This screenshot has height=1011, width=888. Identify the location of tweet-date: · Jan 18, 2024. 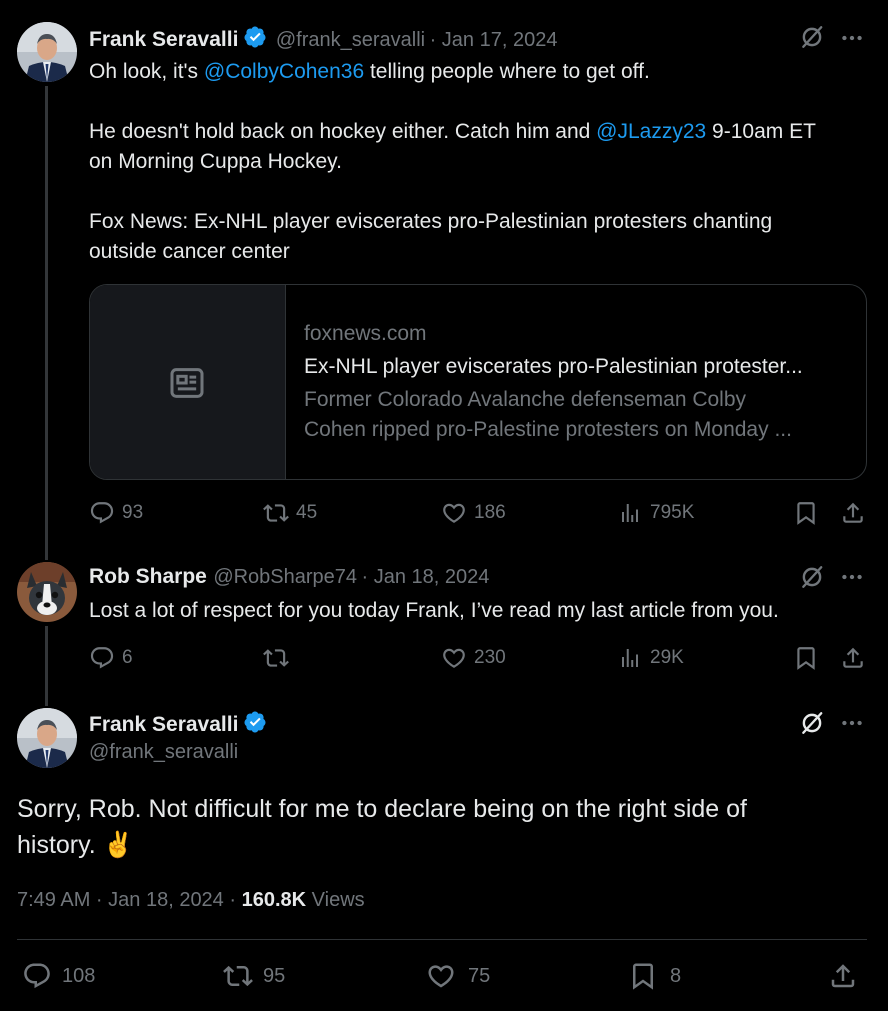
(426, 577).